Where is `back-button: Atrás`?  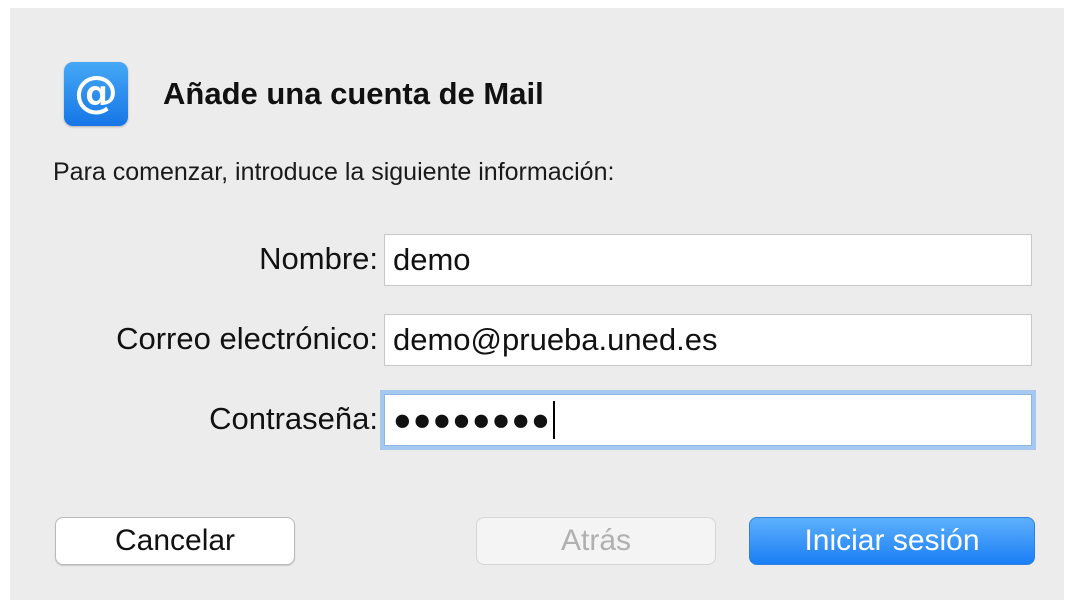 back-button: Atrás is located at coordinates (596, 541).